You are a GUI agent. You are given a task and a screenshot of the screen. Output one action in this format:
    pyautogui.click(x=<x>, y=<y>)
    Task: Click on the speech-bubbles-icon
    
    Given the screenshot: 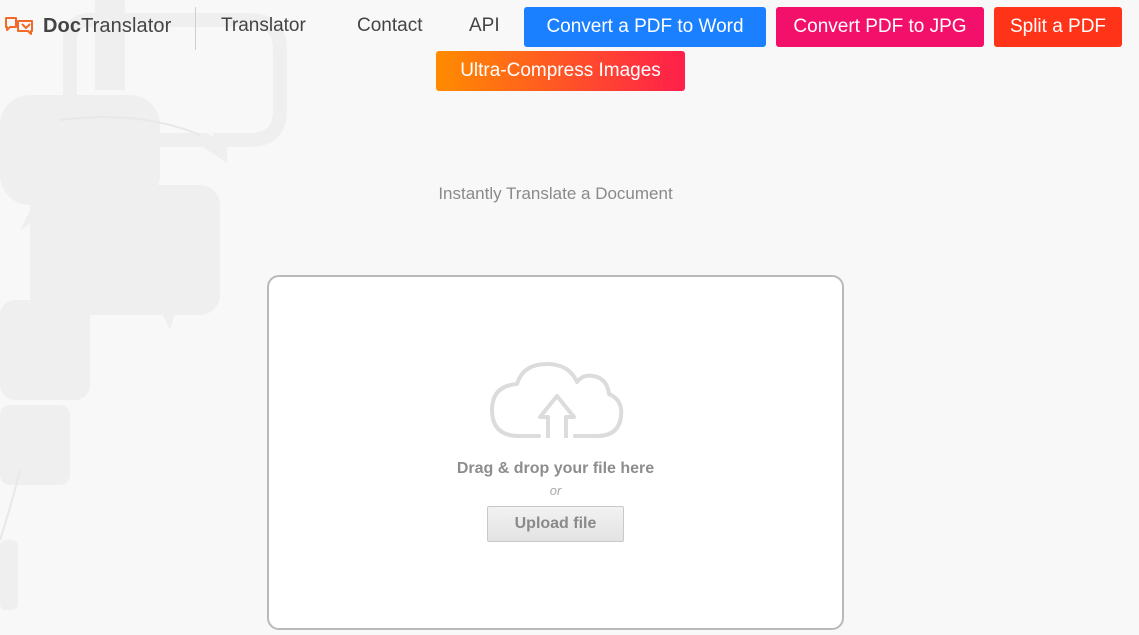 What is the action you would take?
    pyautogui.click(x=19, y=26)
    